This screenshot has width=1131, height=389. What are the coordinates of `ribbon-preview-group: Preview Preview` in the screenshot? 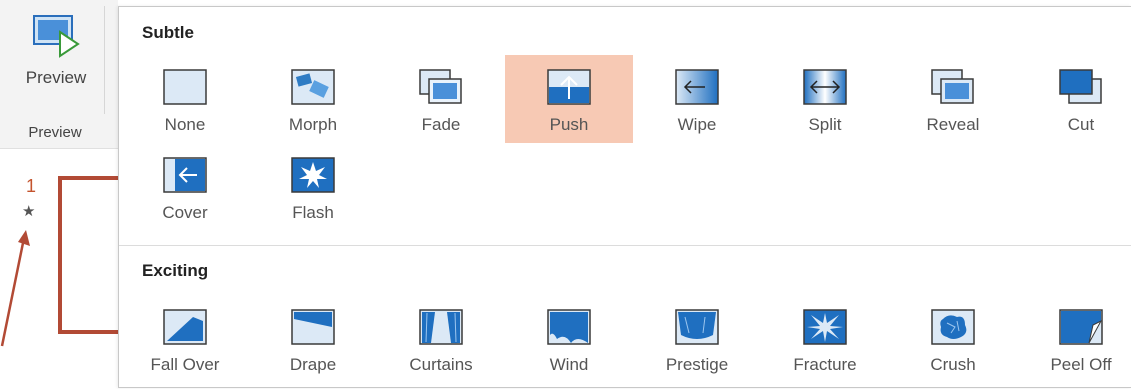 It's located at (59, 74).